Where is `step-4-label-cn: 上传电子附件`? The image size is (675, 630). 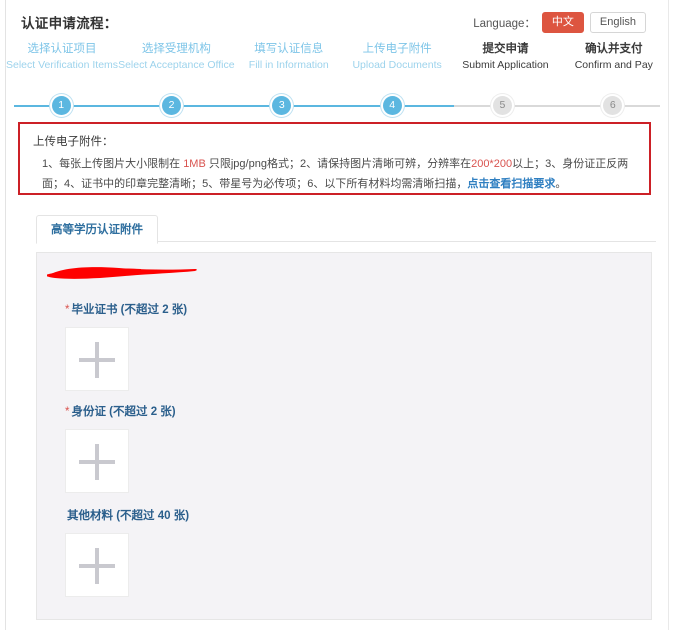 step-4-label-cn: 上传电子附件 is located at coordinates (397, 49).